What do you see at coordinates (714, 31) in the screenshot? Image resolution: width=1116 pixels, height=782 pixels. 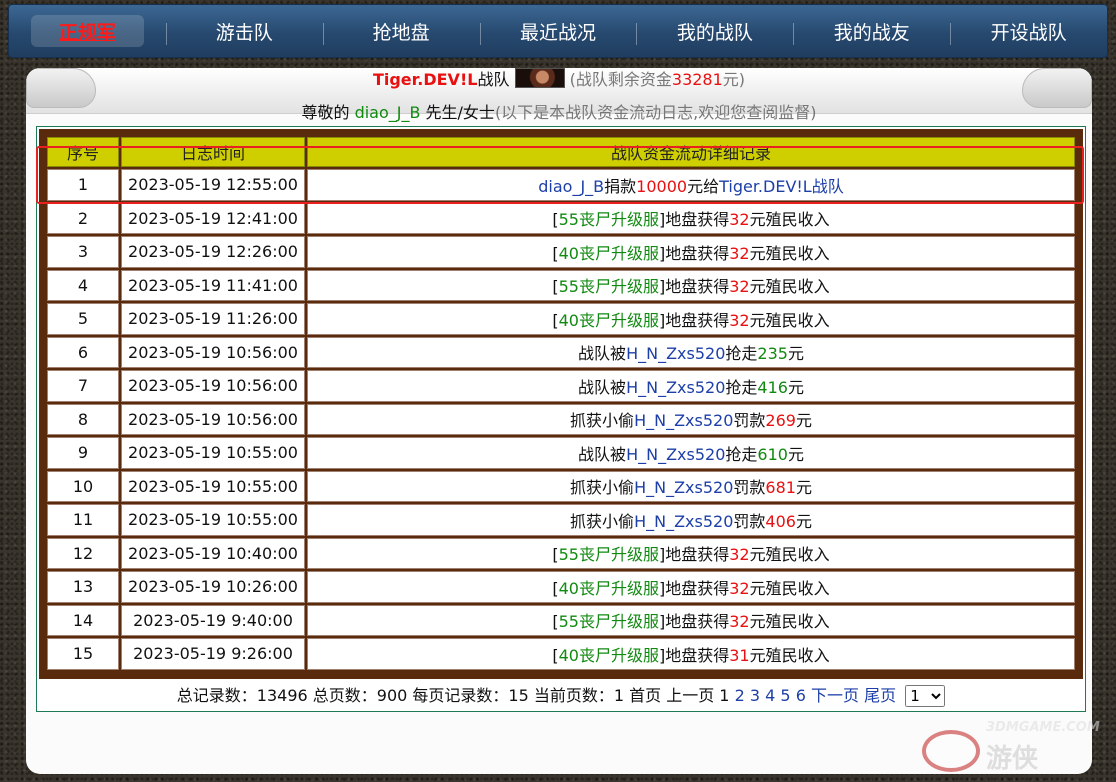 I see `nav-item-my-team: 我的战队` at bounding box center [714, 31].